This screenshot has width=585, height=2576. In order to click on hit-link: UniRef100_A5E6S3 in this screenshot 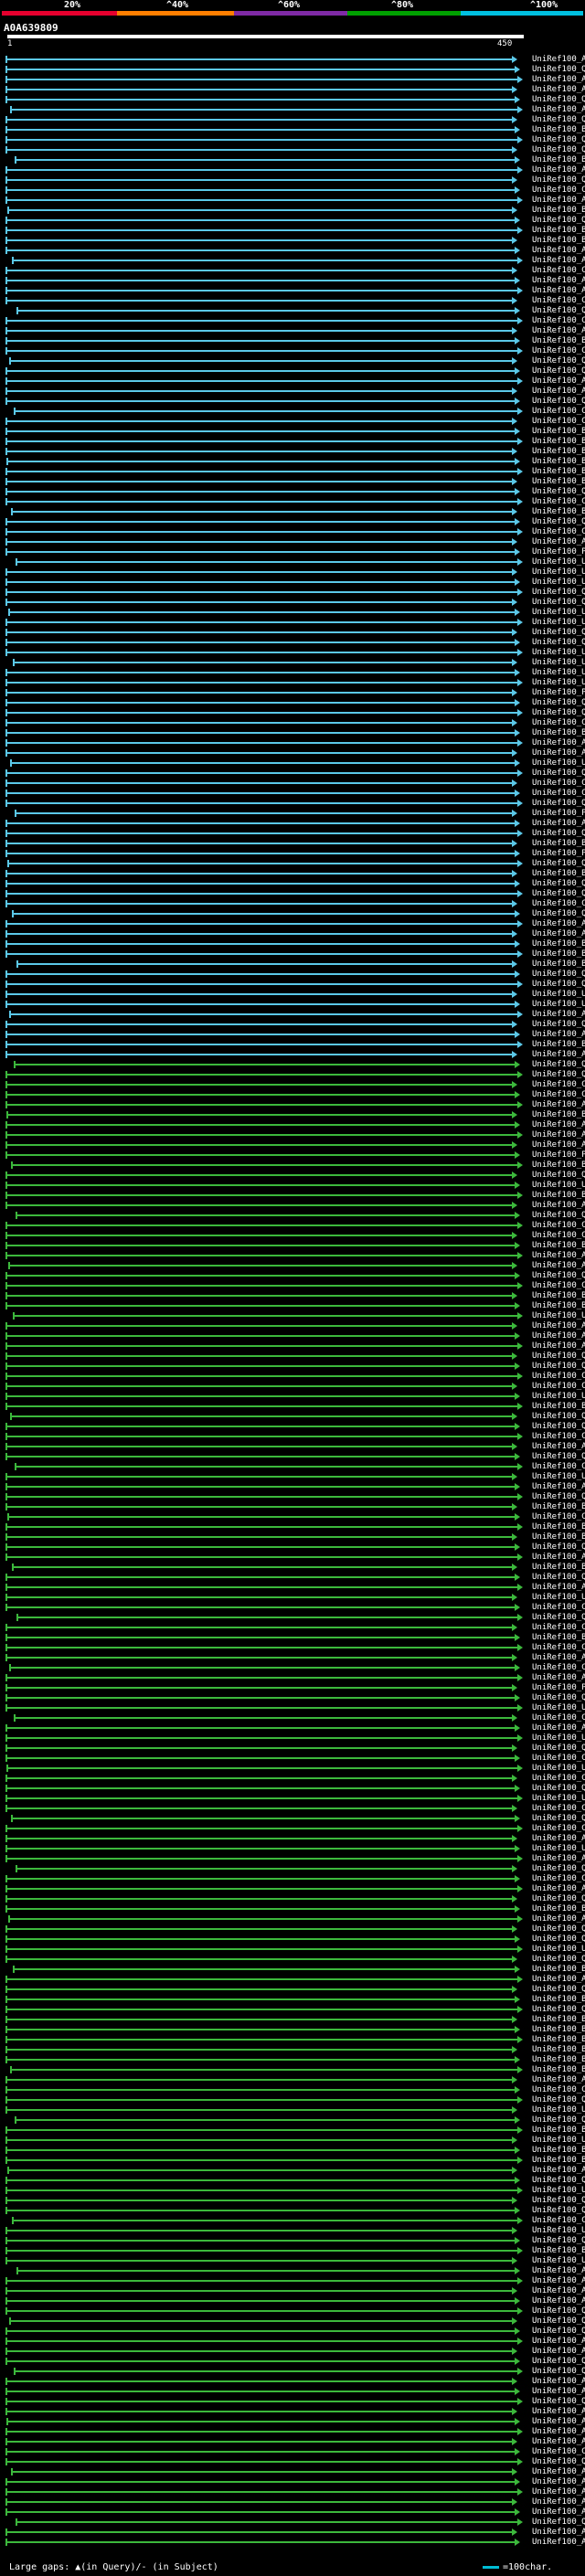, I will do `click(559, 1588)`.